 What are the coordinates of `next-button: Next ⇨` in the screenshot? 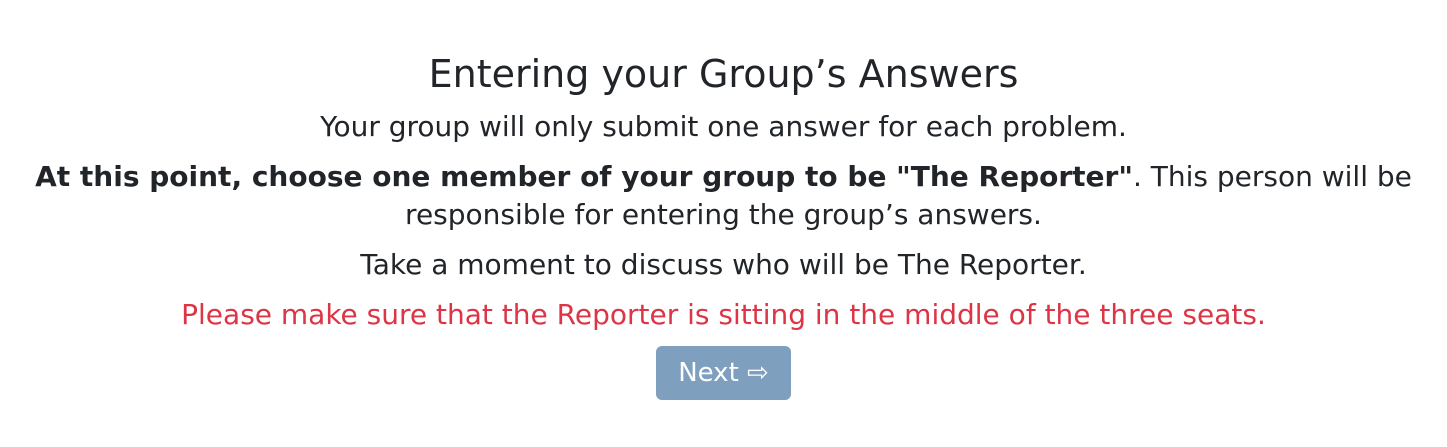 It's located at (723, 373).